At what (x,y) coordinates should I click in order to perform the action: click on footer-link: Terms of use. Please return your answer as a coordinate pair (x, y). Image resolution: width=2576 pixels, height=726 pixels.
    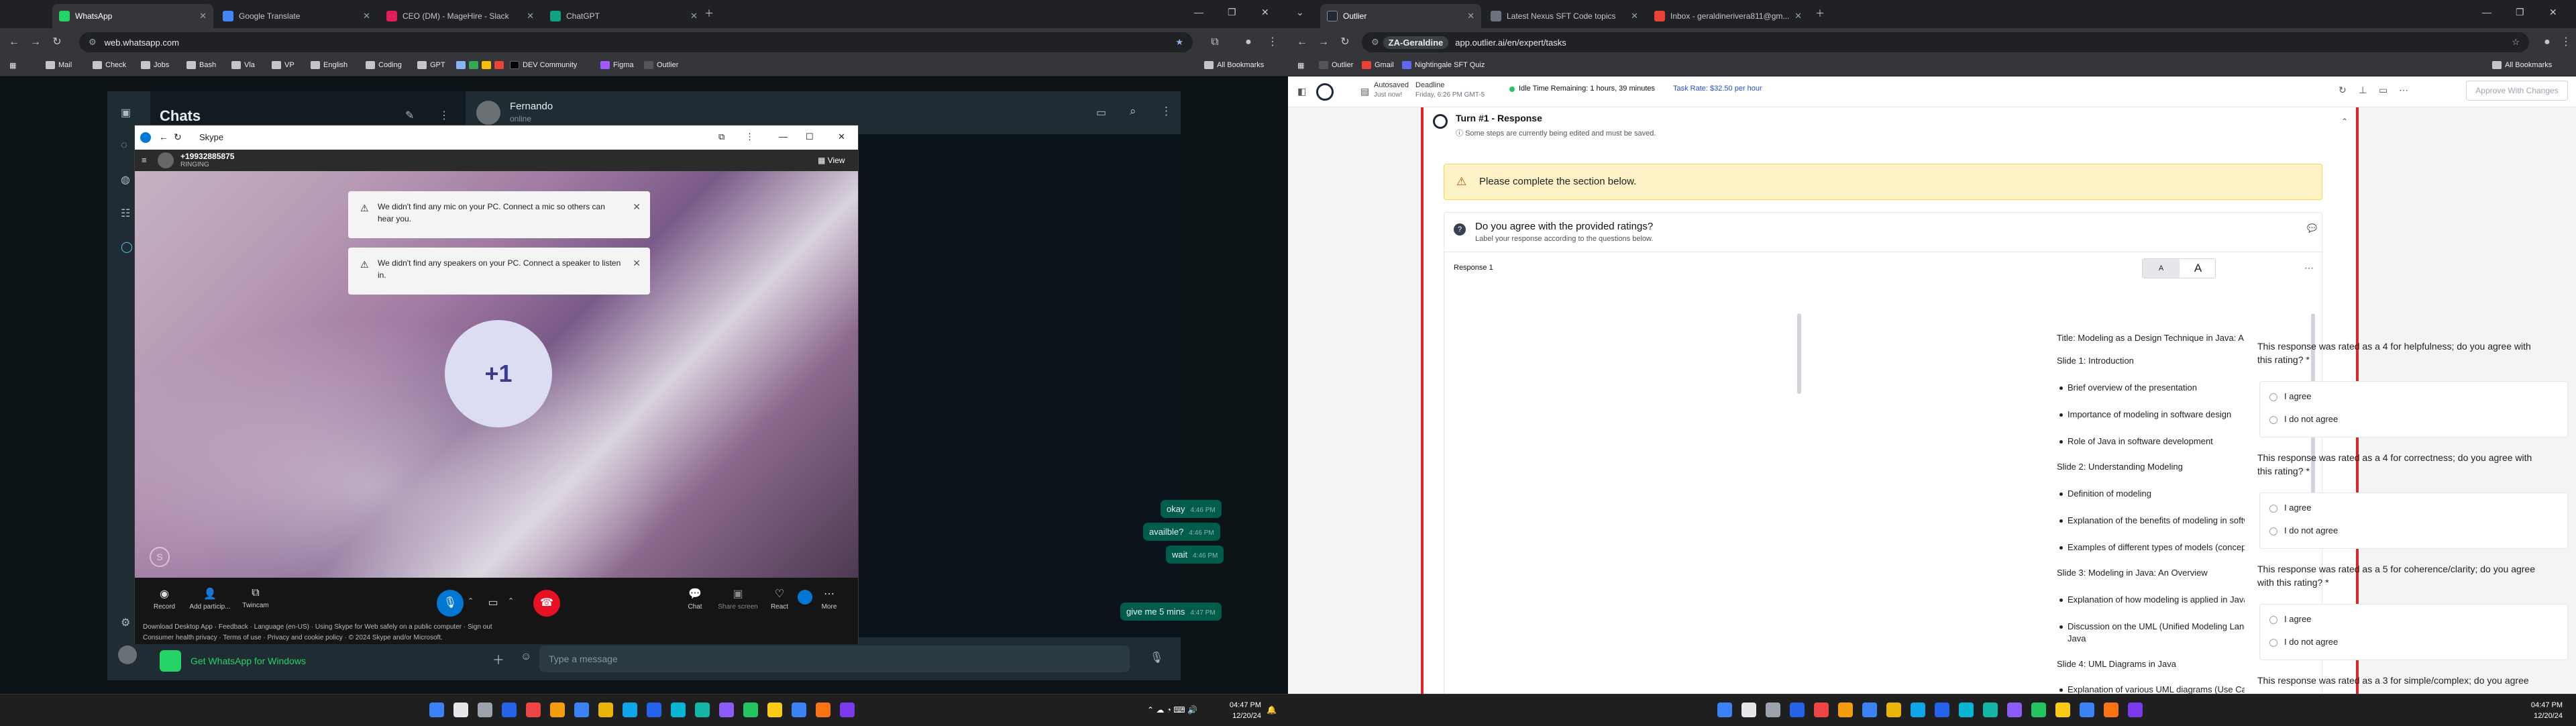
    Looking at the image, I should click on (242, 638).